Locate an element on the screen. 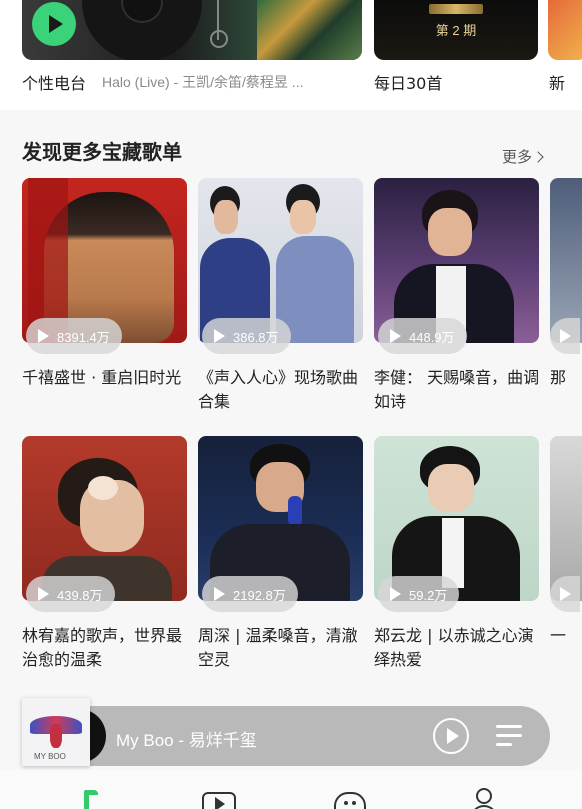 The width and height of the screenshot is (582, 809). section-title: 发现更多宝藏歌单 is located at coordinates (102, 152).